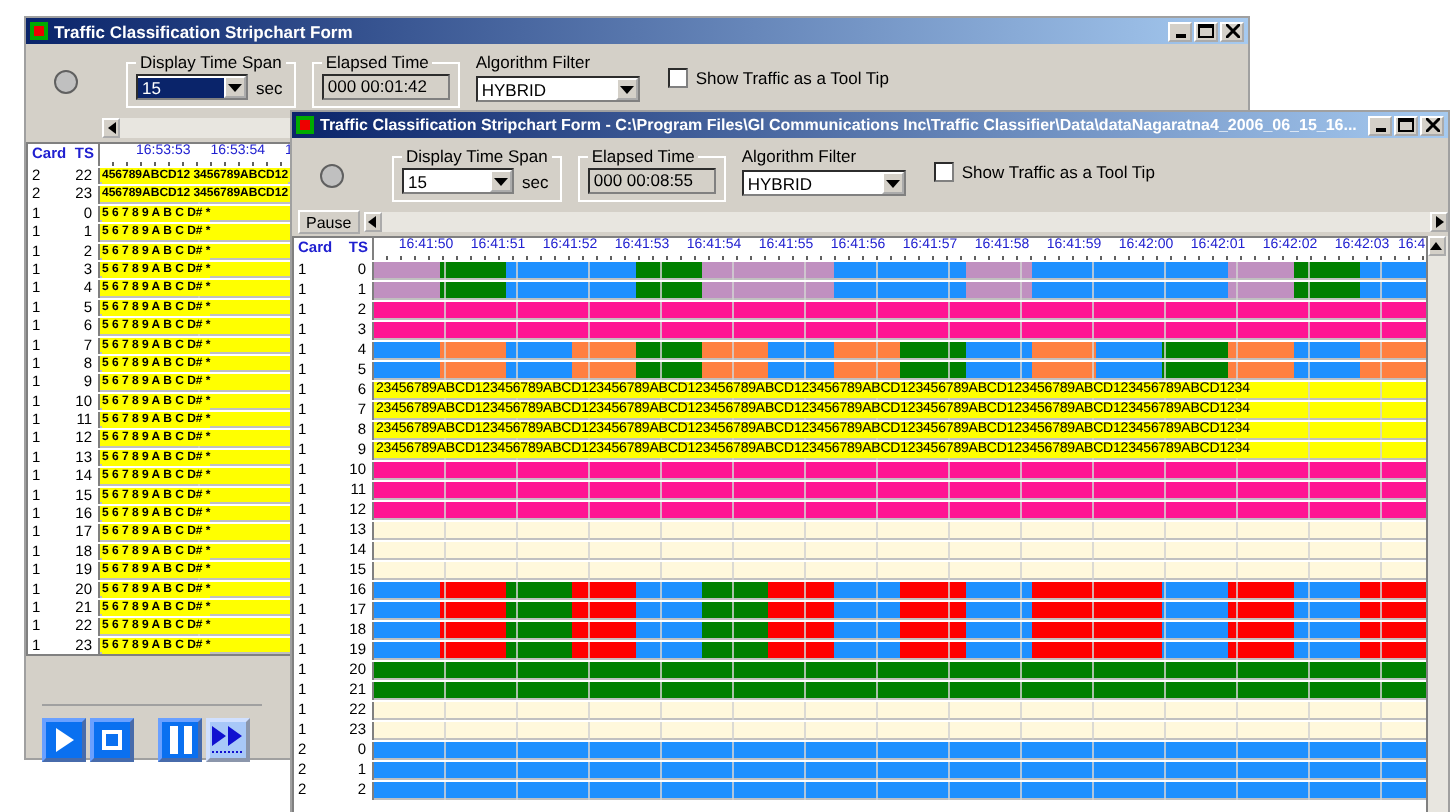  Describe the element at coordinates (651, 181) in the screenshot. I see `elapsed-time-field: 000 00:08:55` at that location.